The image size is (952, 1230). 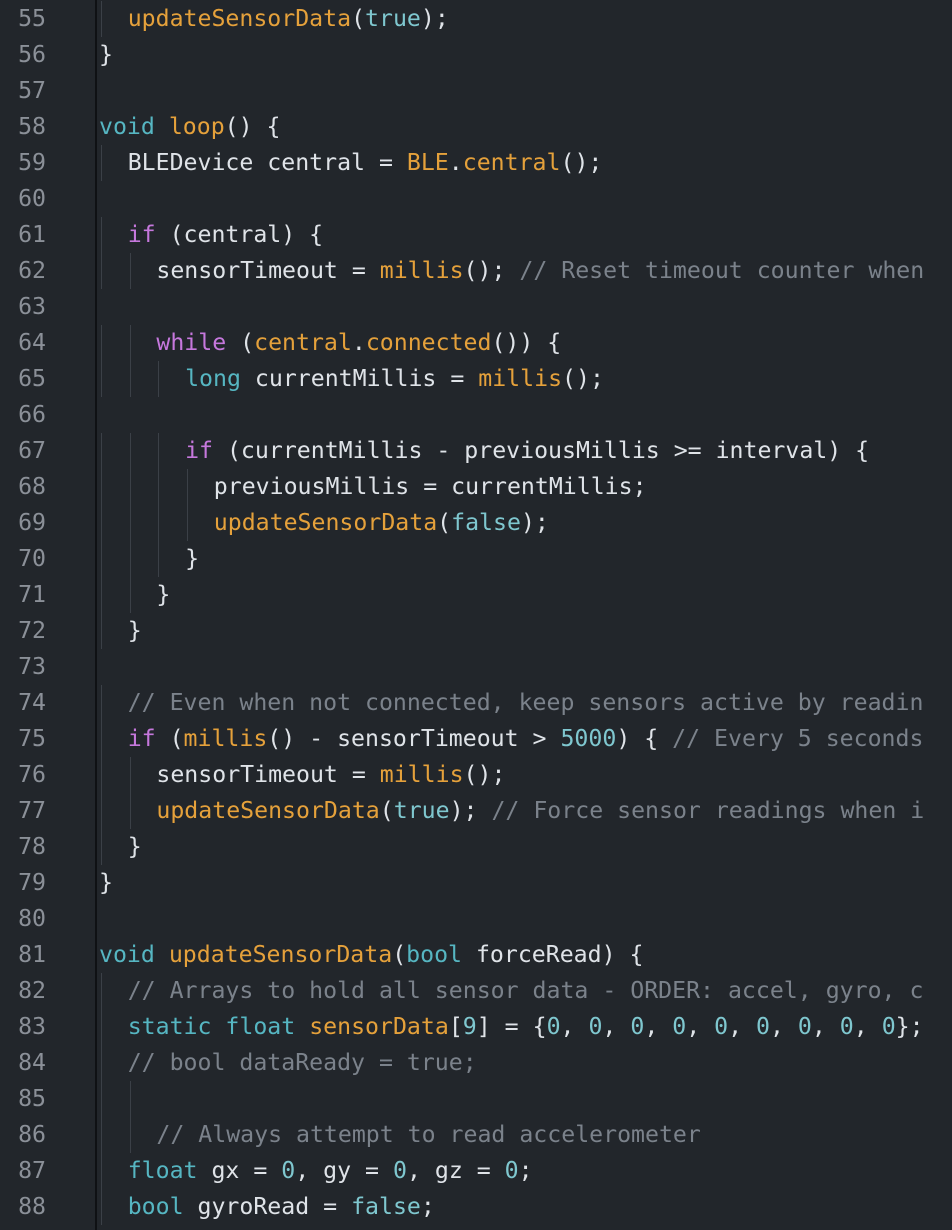 I want to click on code-token: ., so click(x=455, y=162).